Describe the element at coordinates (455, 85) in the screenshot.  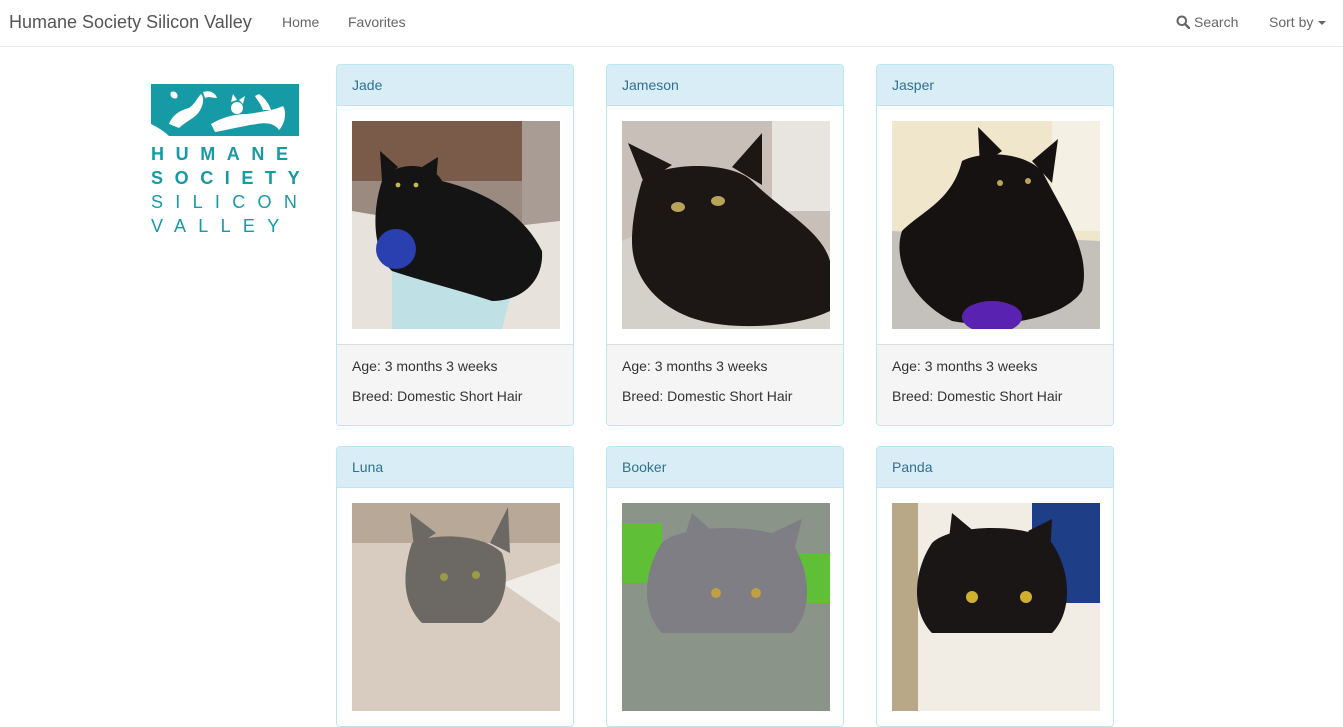
I see `pet-name: Jade` at that location.